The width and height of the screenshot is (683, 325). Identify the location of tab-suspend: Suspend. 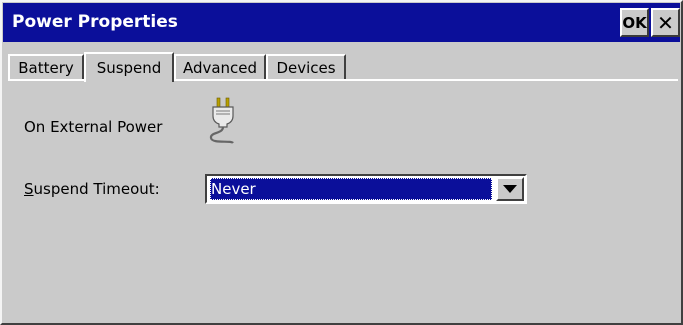
(129, 67).